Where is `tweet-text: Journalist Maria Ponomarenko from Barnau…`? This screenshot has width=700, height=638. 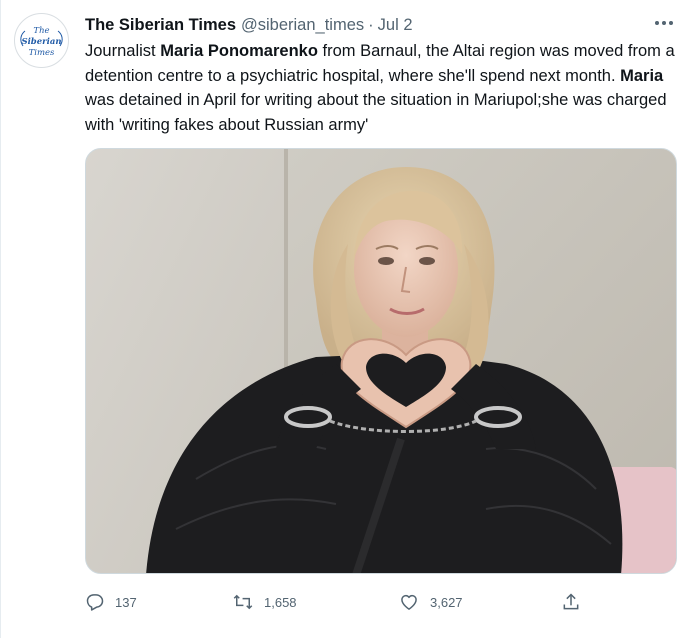 tweet-text: Journalist Maria Ponomarenko from Barnau… is located at coordinates (385, 88).